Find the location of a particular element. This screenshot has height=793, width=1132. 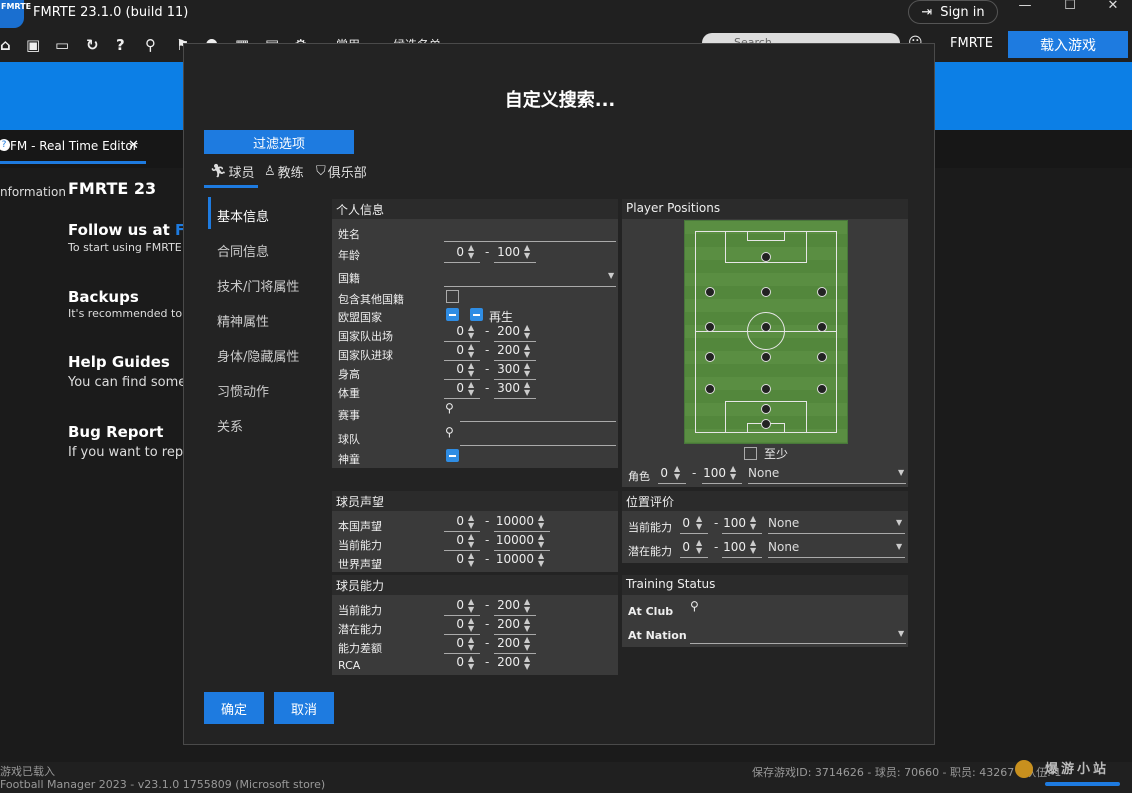

refresh-icon: ↻ is located at coordinates (92, 45).